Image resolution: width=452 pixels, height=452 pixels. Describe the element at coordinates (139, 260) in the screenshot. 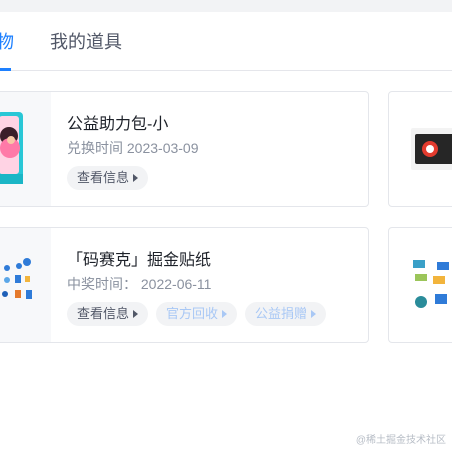

I see `item-title: 「码赛克」掘金贴纸` at that location.